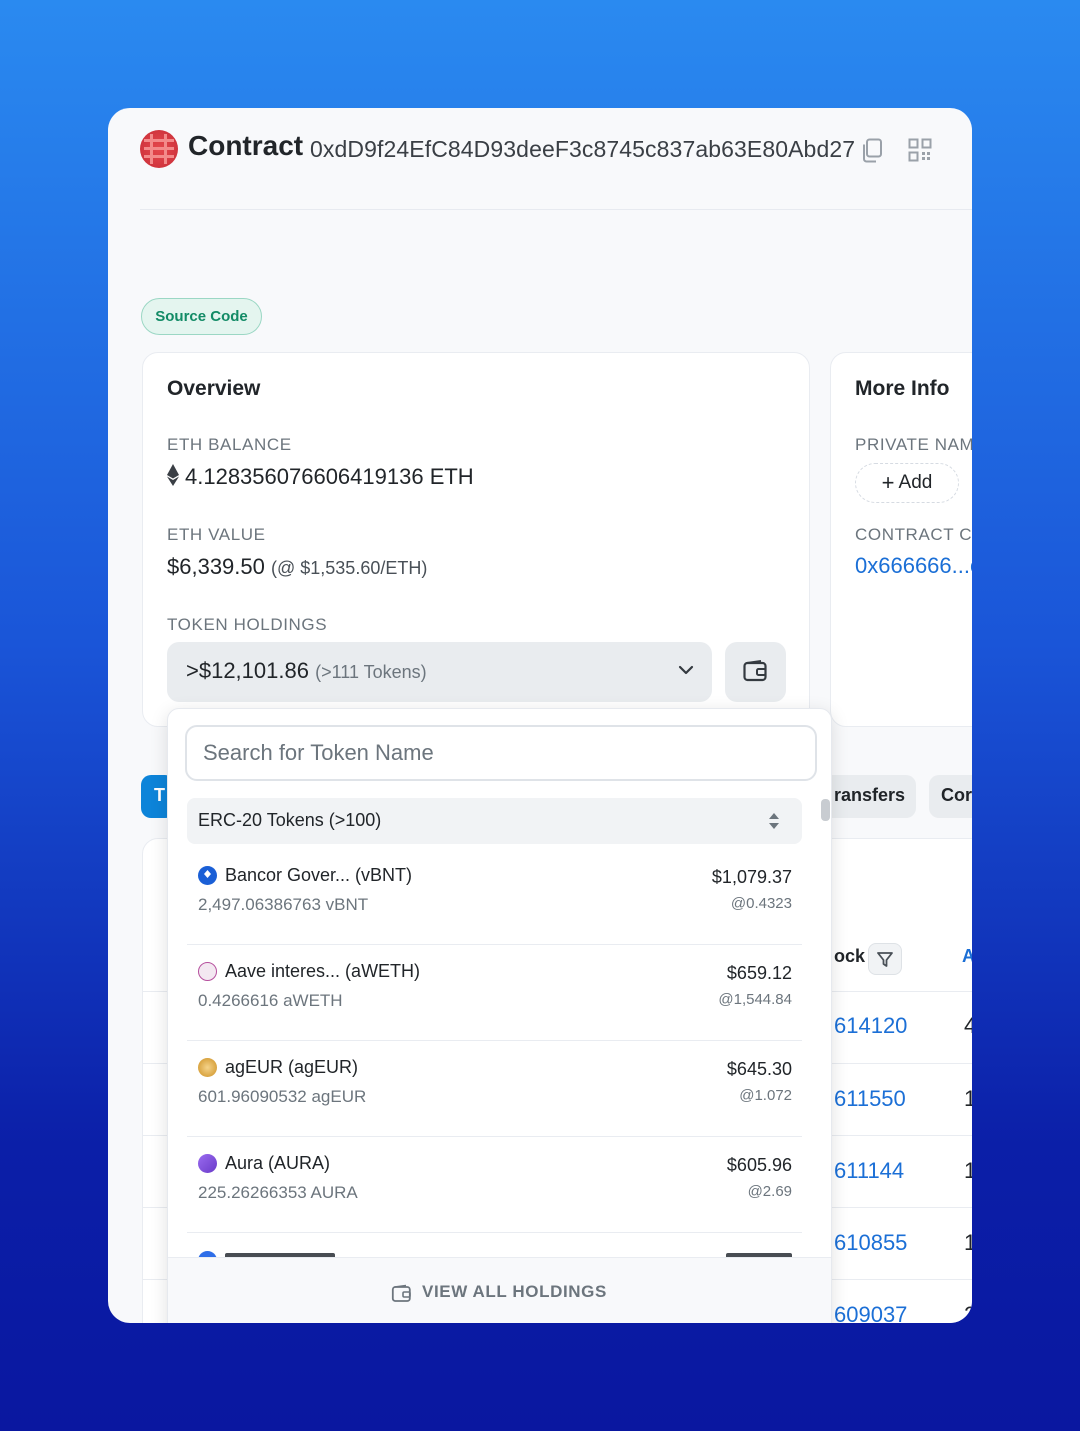 Image resolution: width=1080 pixels, height=1431 pixels. I want to click on token-holdings-label: TOKEN HOLDINGS, so click(247, 624).